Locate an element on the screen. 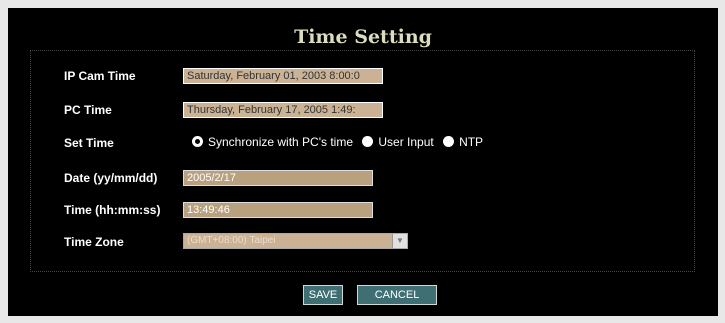 Image resolution: width=725 pixels, height=323 pixels. chevron-down-icon: ▼ is located at coordinates (399, 241).